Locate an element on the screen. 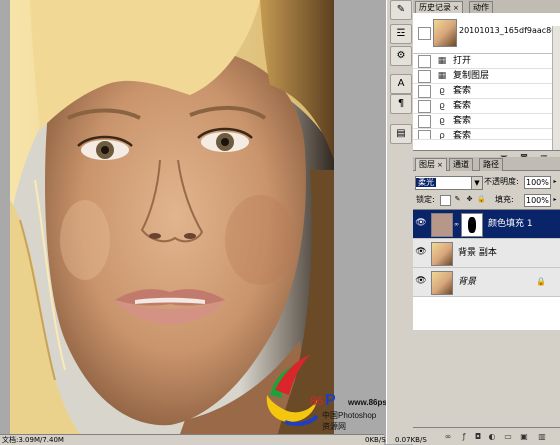 Image resolution: width=560 pixels, height=445 pixels. adjustment-layer-icon: ◐ is located at coordinates (492, 436).